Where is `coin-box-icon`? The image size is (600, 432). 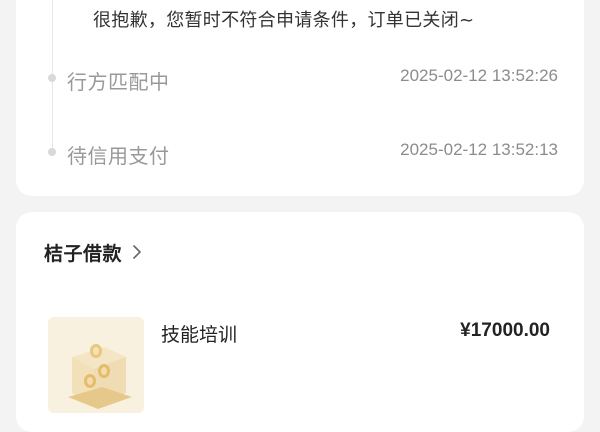
coin-box-icon is located at coordinates (96, 365).